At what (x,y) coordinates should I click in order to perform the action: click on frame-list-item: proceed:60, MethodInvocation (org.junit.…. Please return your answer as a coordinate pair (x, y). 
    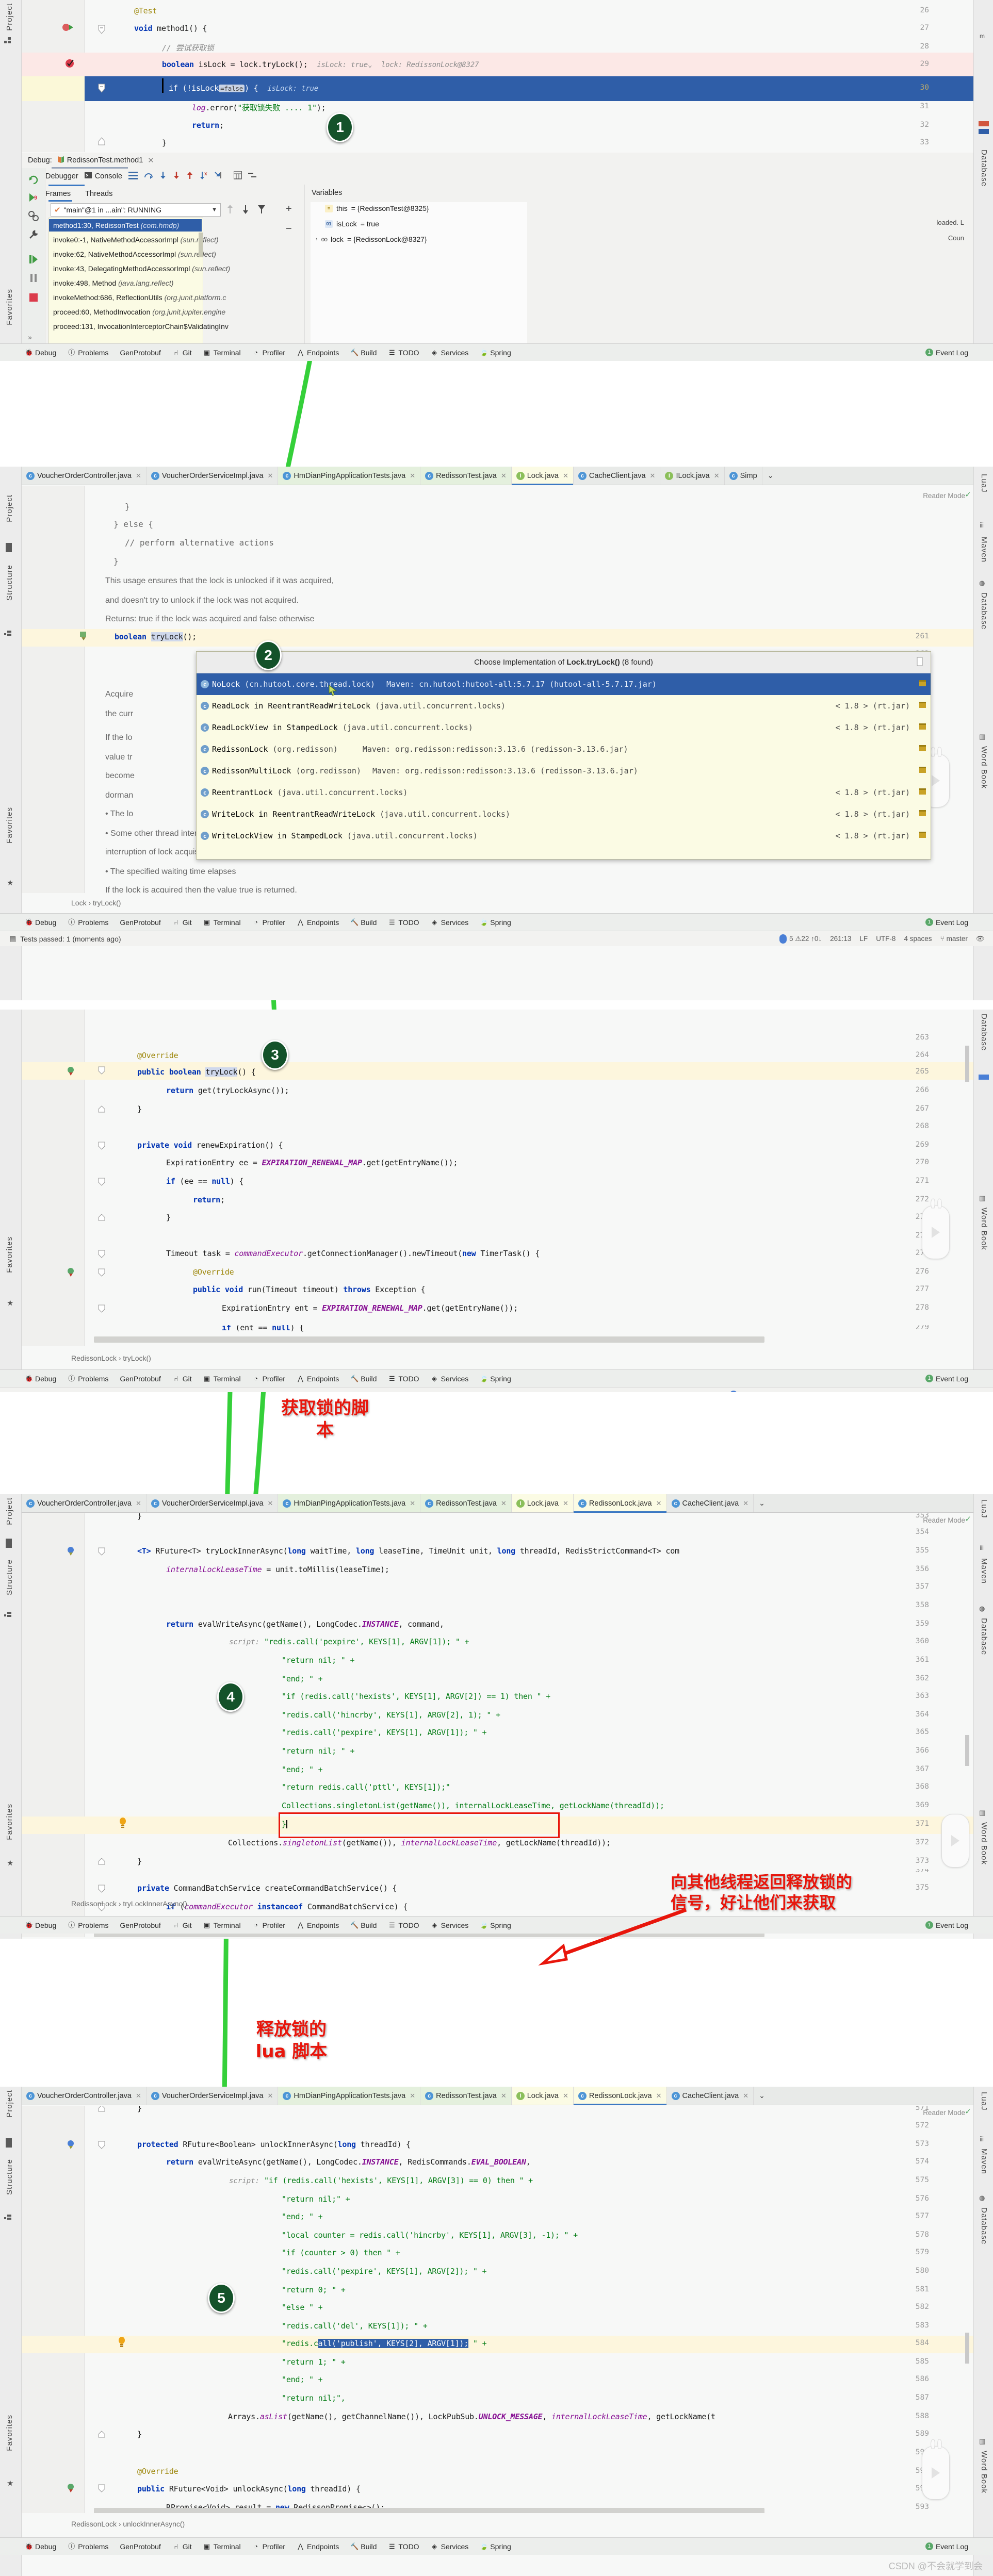
    Looking at the image, I should click on (137, 312).